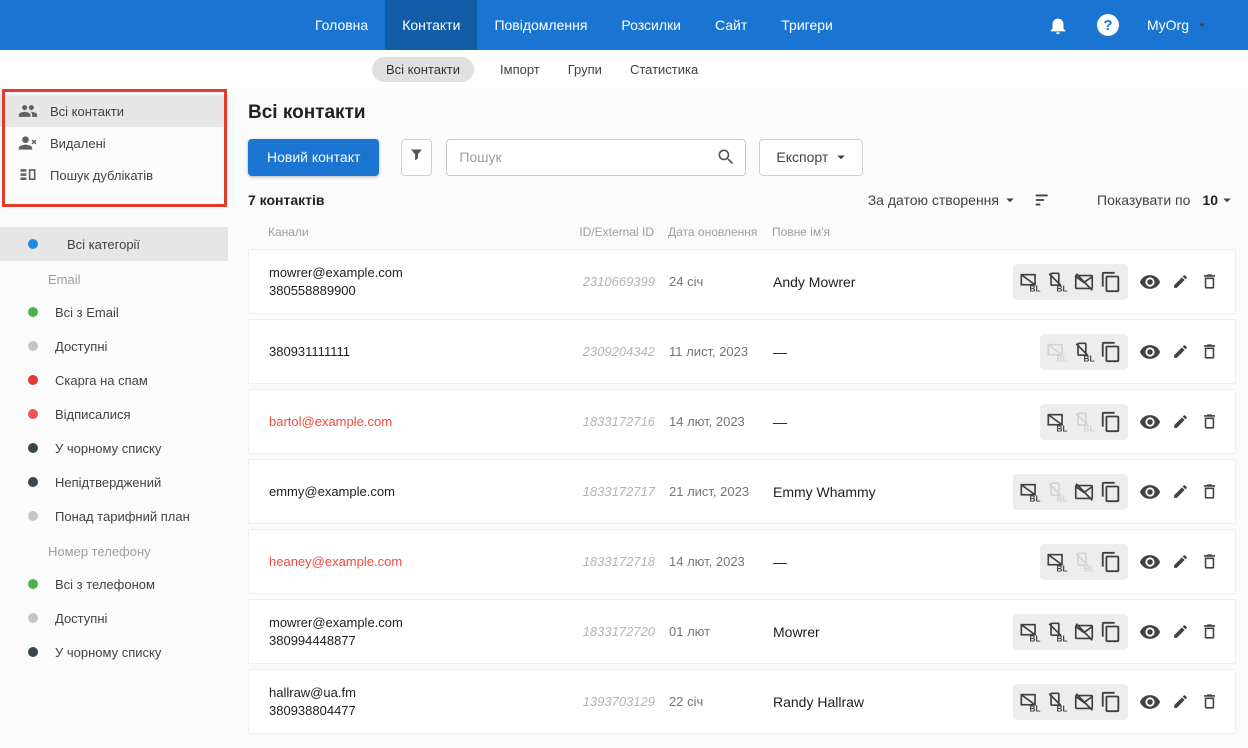 This screenshot has height=748, width=1248. What do you see at coordinates (943, 200) in the screenshot?
I see `sort-by-dropdown: За датою створення` at bounding box center [943, 200].